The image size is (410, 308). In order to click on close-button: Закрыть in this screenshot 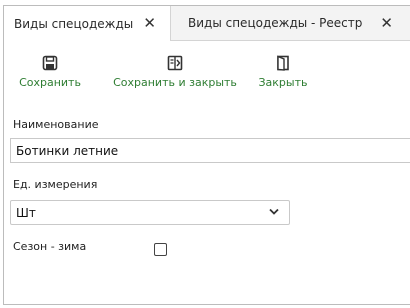, I will do `click(283, 72)`.